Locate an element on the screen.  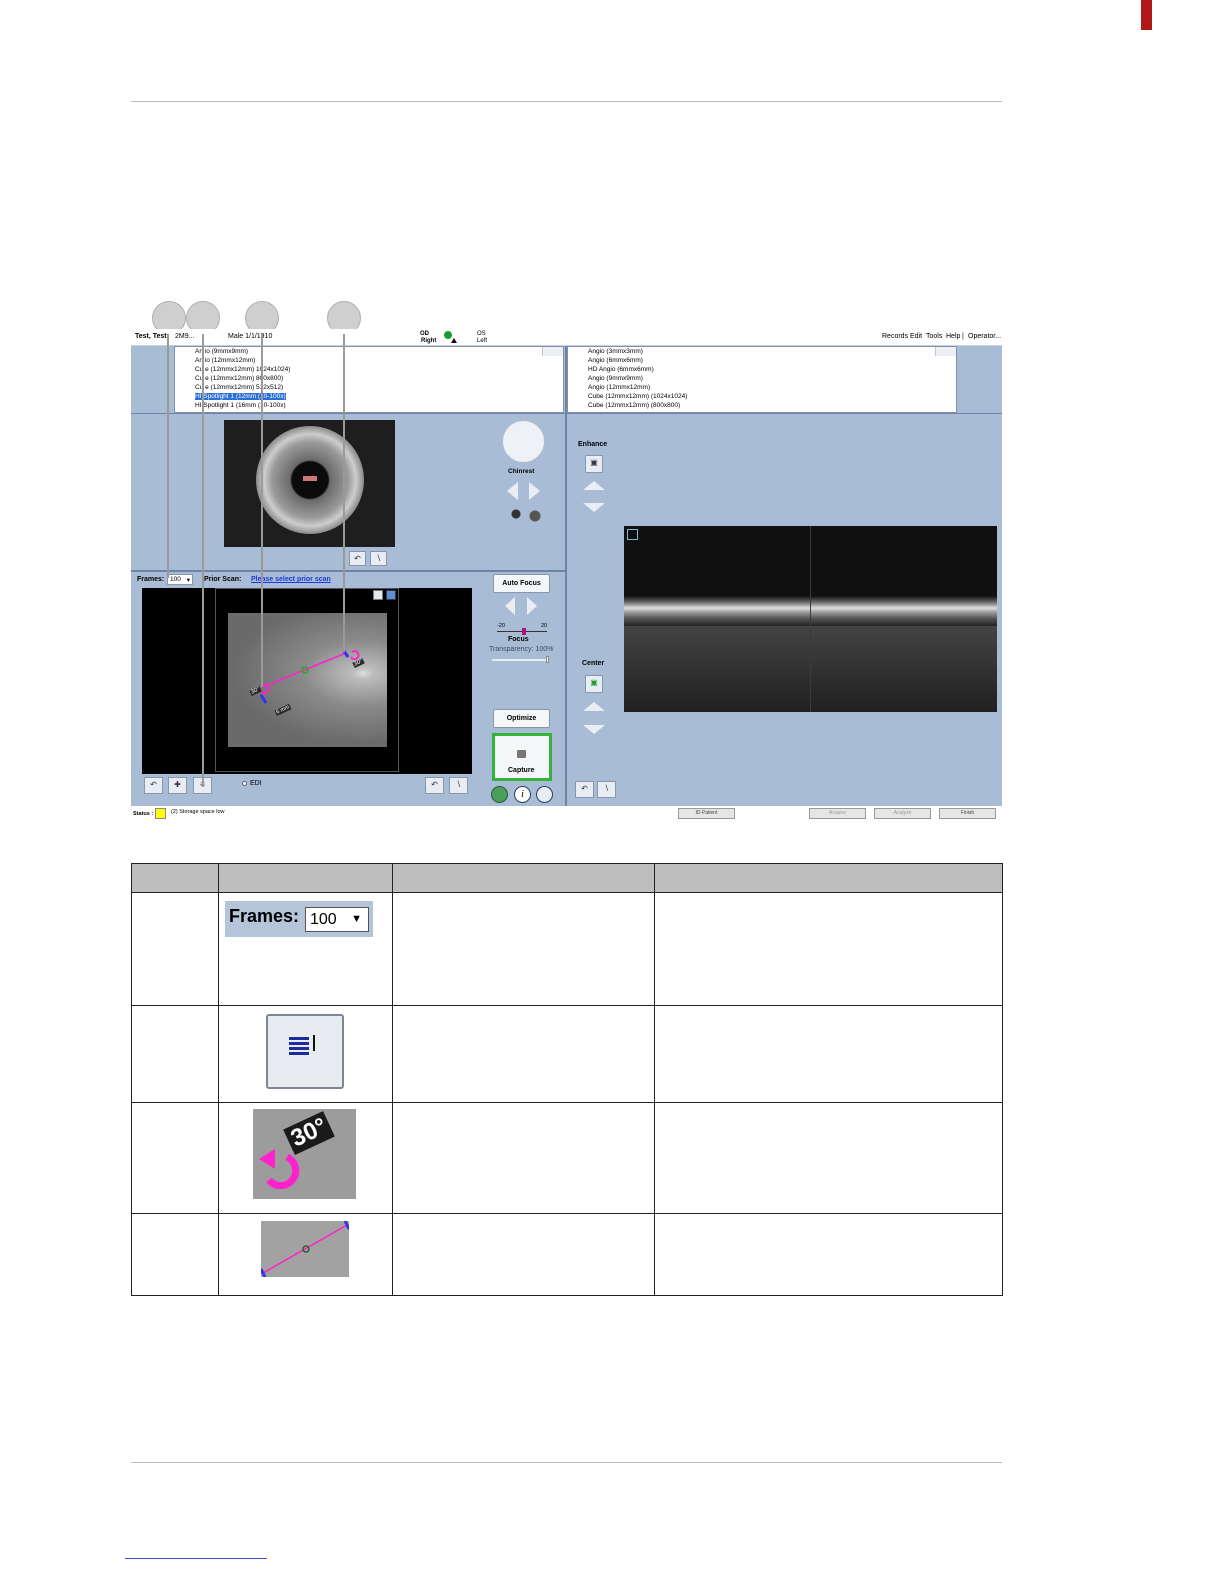
scan-position-reset-button: ↶ is located at coordinates (153, 785).